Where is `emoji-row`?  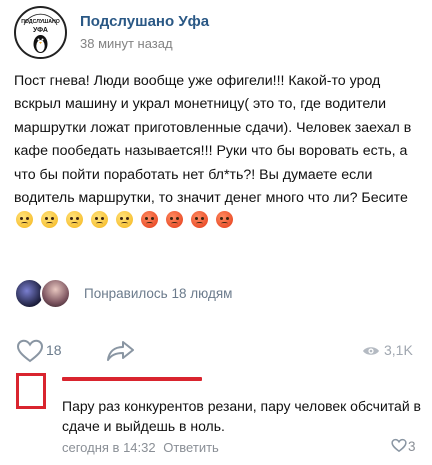
emoji-row is located at coordinates (124, 220).